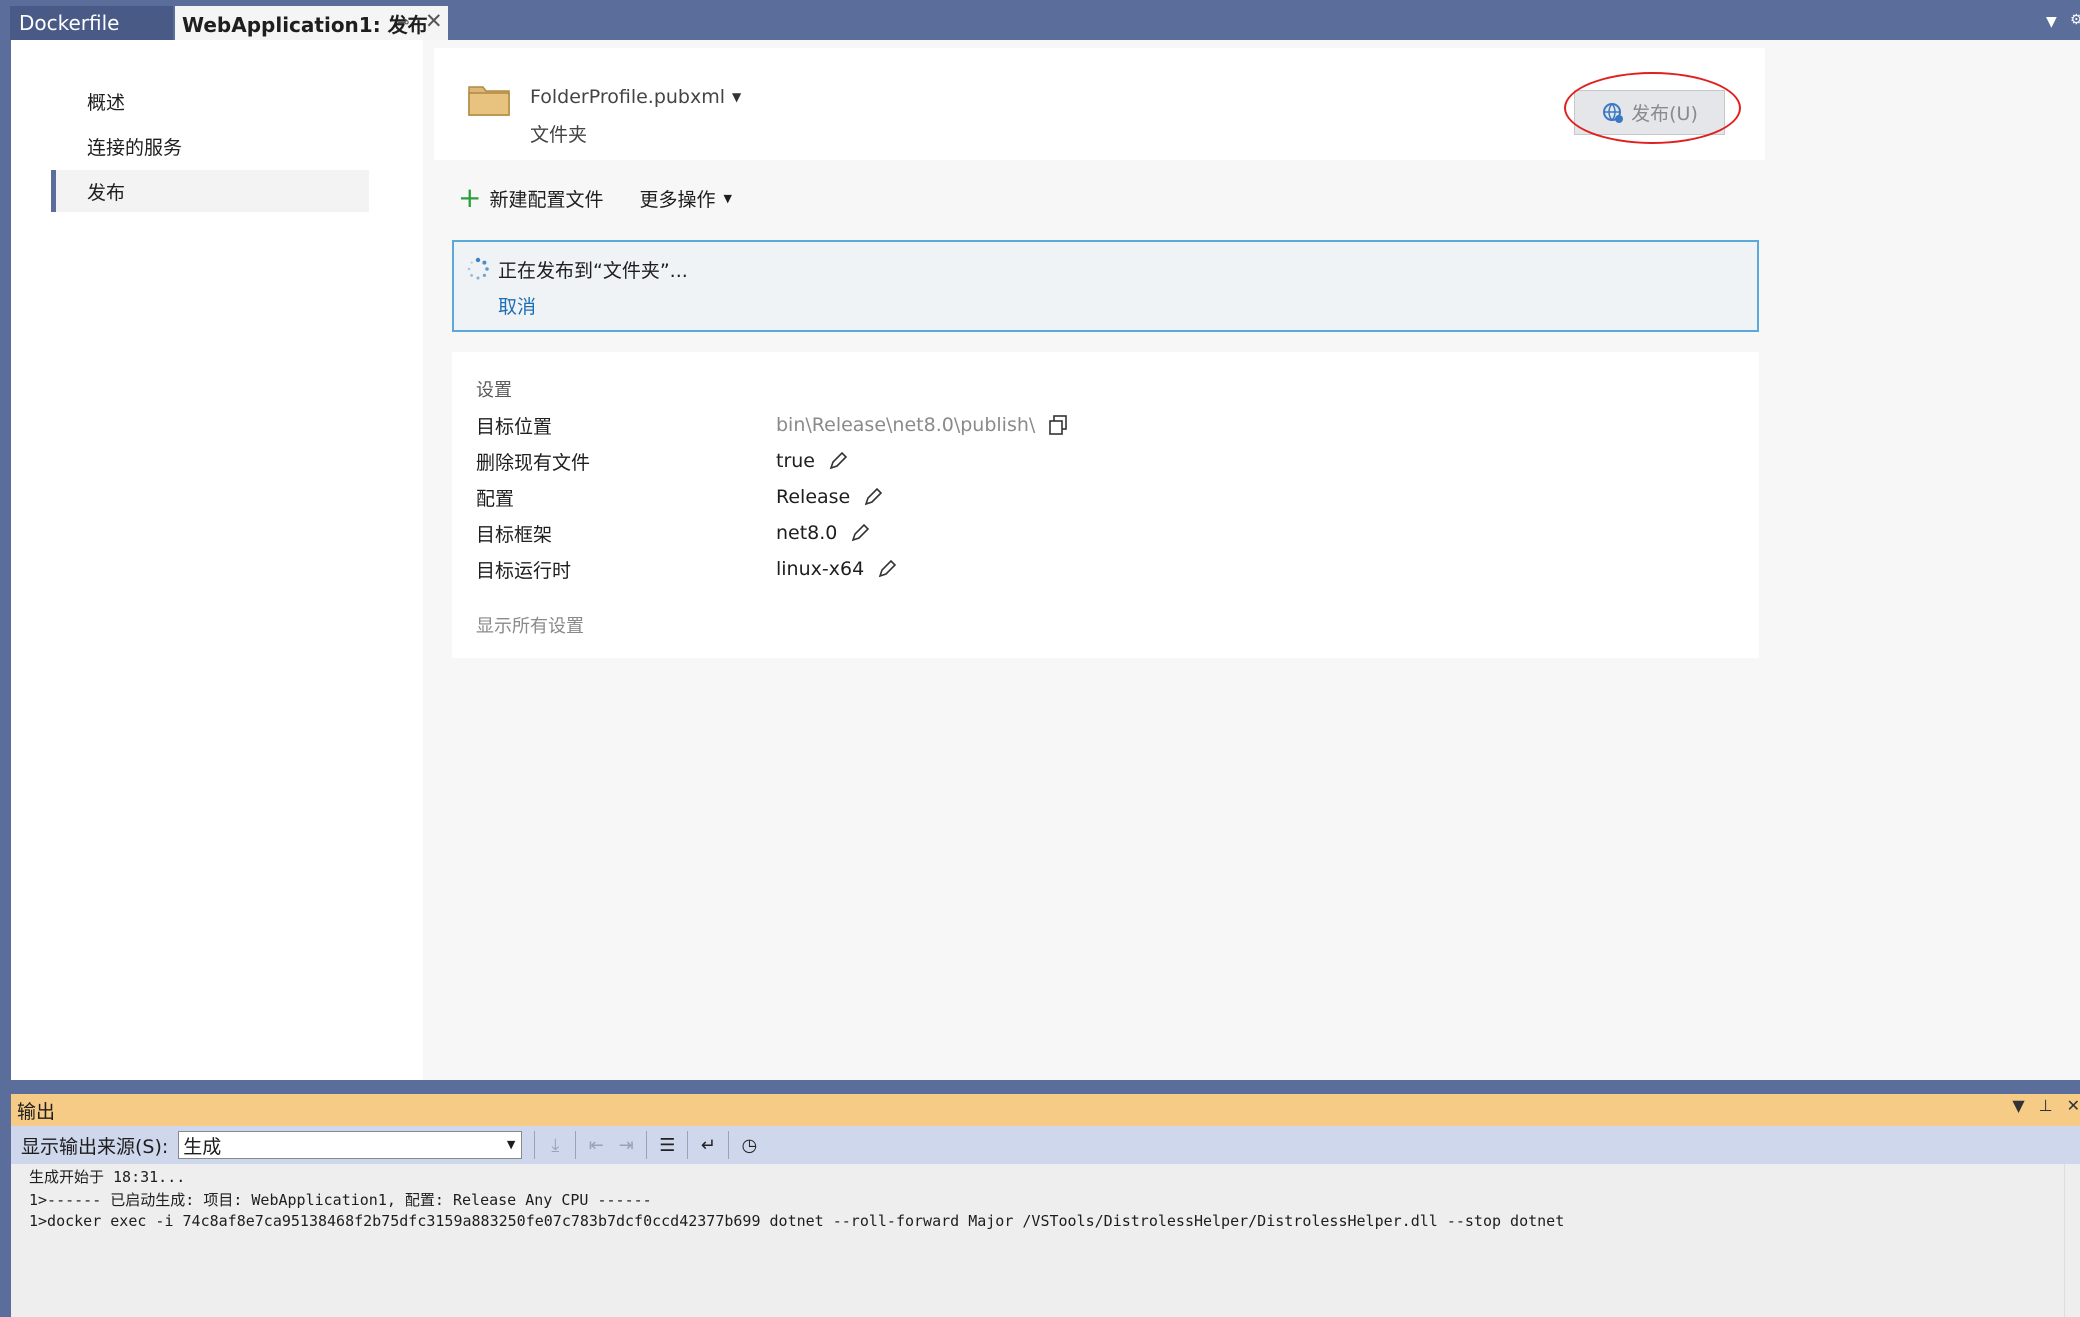  What do you see at coordinates (1045, 1145) in the screenshot?
I see `output-toolbar: 显示输出来源(S): 生成 ▼ ⤓ ⇤ ⇥ ☰ ↵ ◷` at bounding box center [1045, 1145].